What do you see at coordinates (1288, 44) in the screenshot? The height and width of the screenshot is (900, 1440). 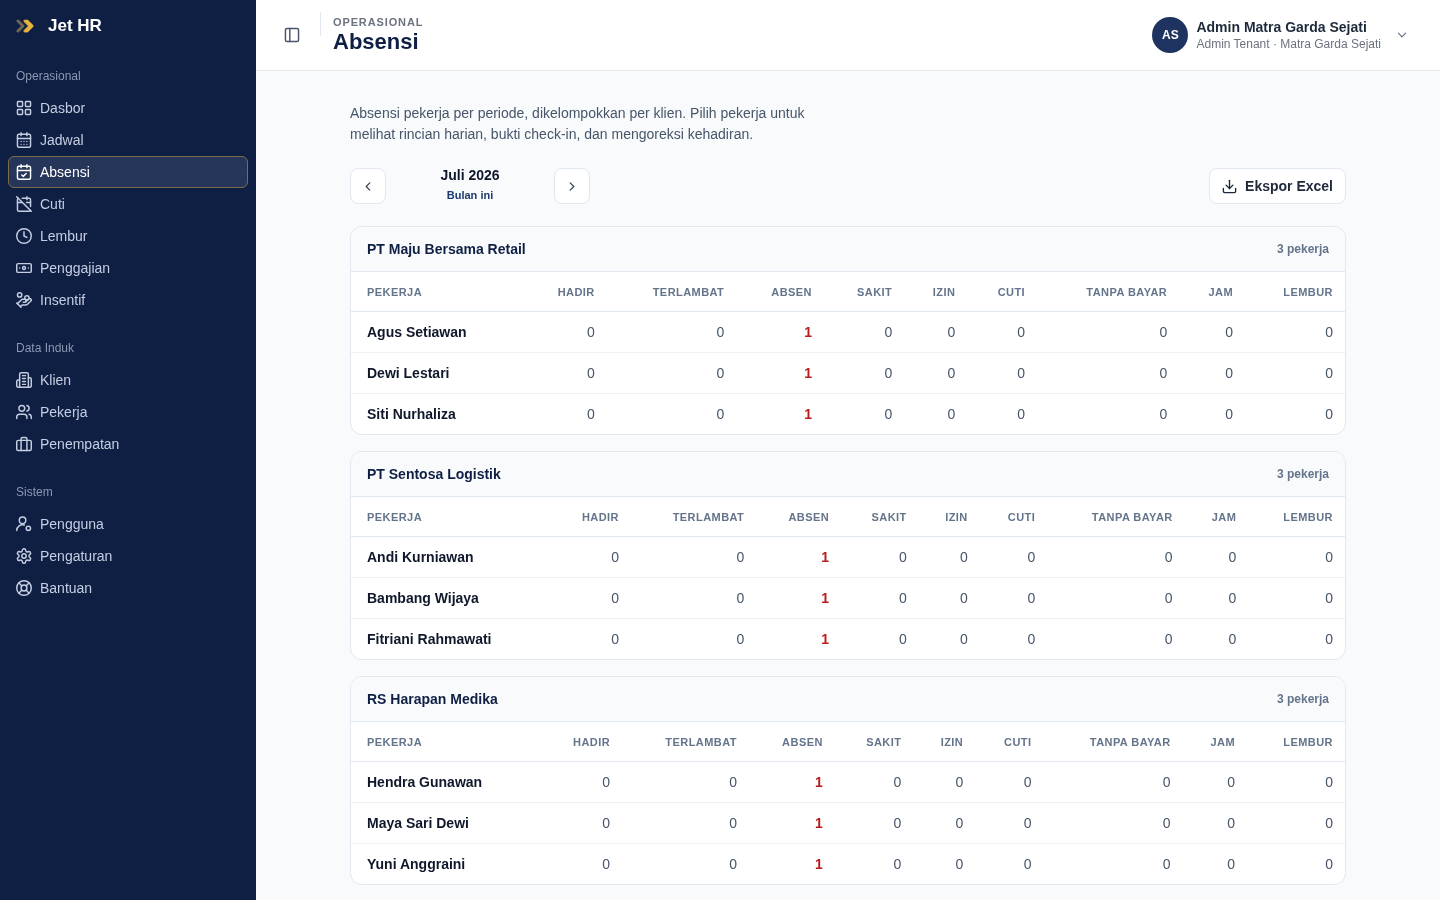 I see `user-role: Admin Tenant · Matra Garda Sejati` at bounding box center [1288, 44].